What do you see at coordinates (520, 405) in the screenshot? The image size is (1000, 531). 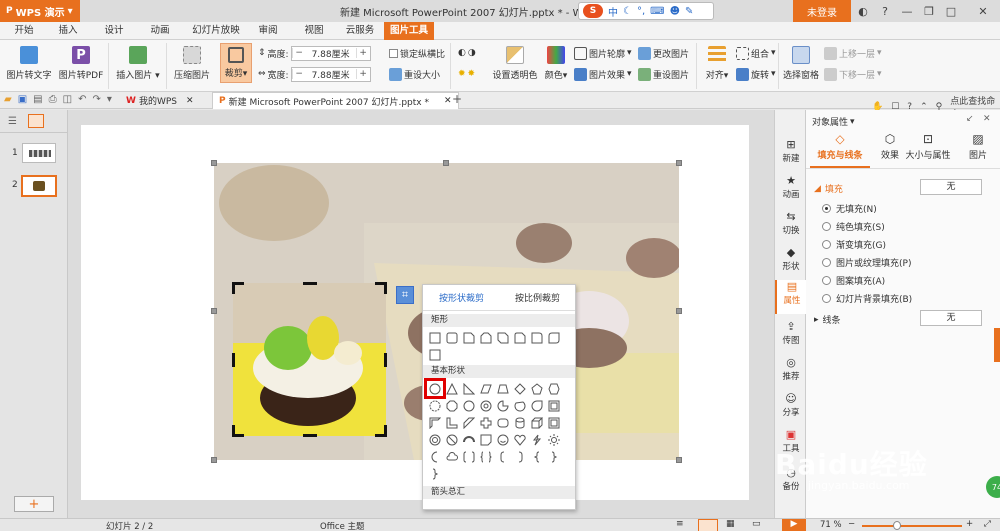 I see `chord-shape-icon` at bounding box center [520, 405].